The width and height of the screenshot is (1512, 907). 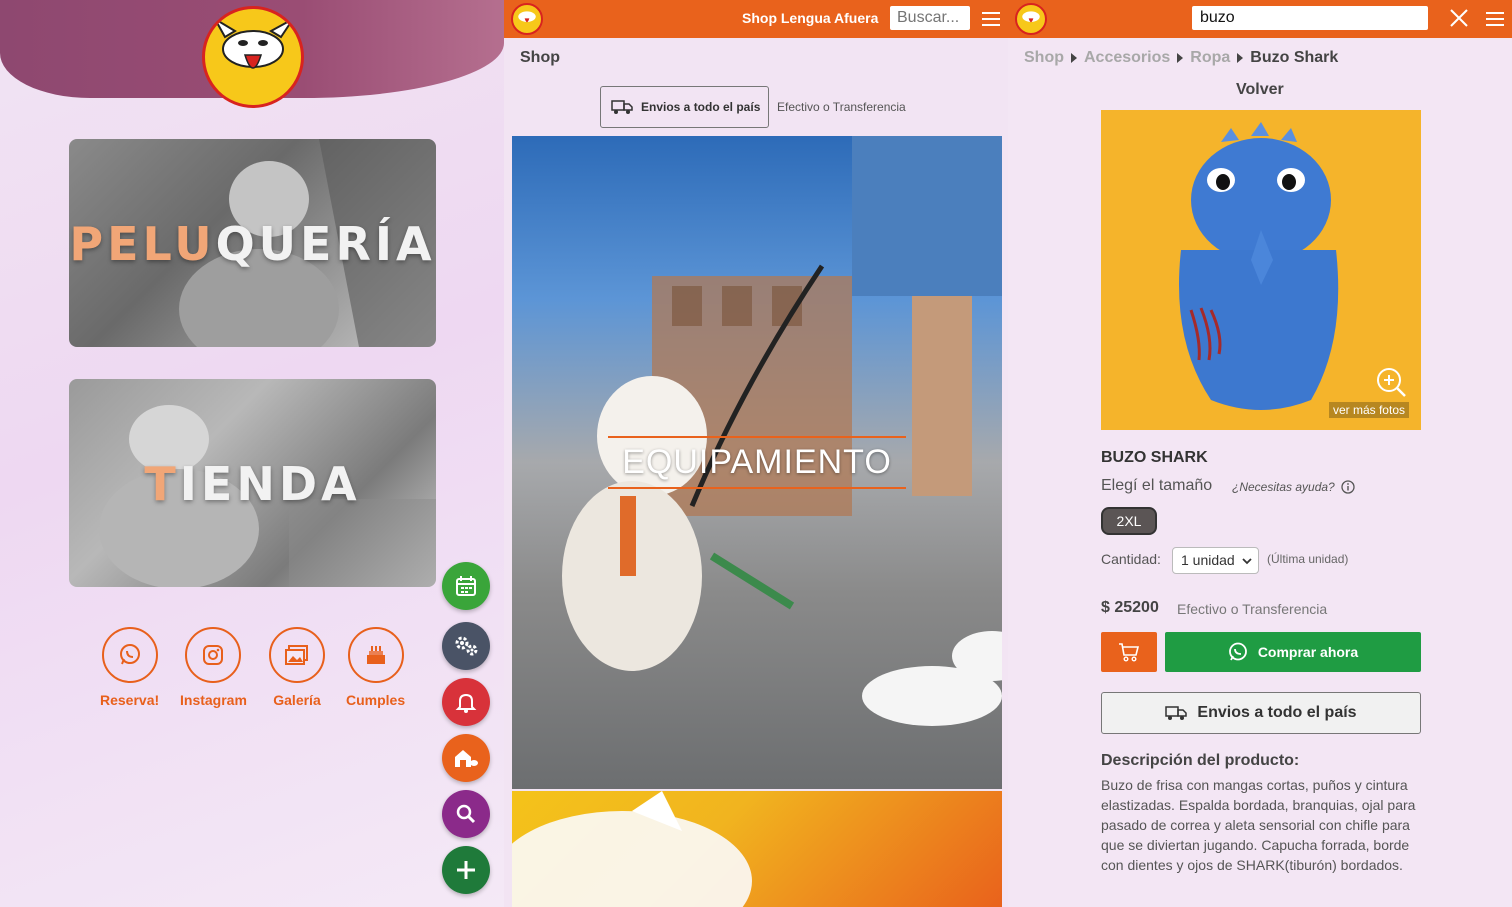 I want to click on category-label: EQUIPAMIENTO, so click(x=757, y=462).